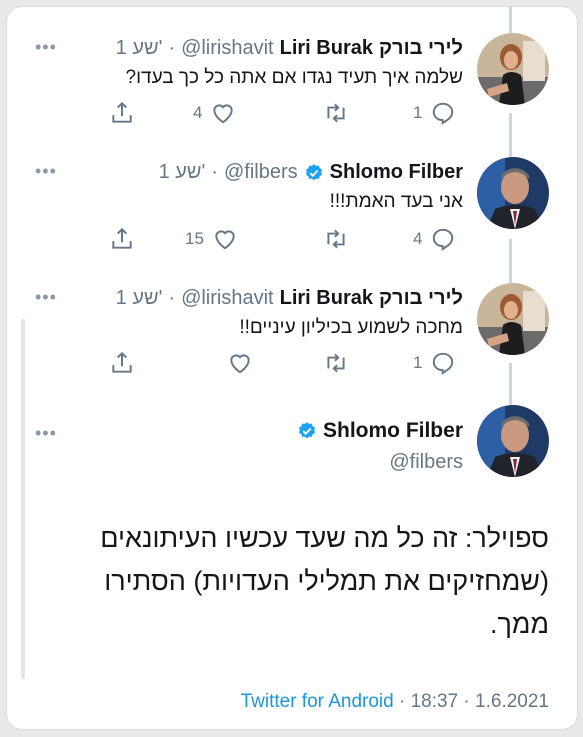  I want to click on tweet-date: 1.6.2021, so click(512, 701).